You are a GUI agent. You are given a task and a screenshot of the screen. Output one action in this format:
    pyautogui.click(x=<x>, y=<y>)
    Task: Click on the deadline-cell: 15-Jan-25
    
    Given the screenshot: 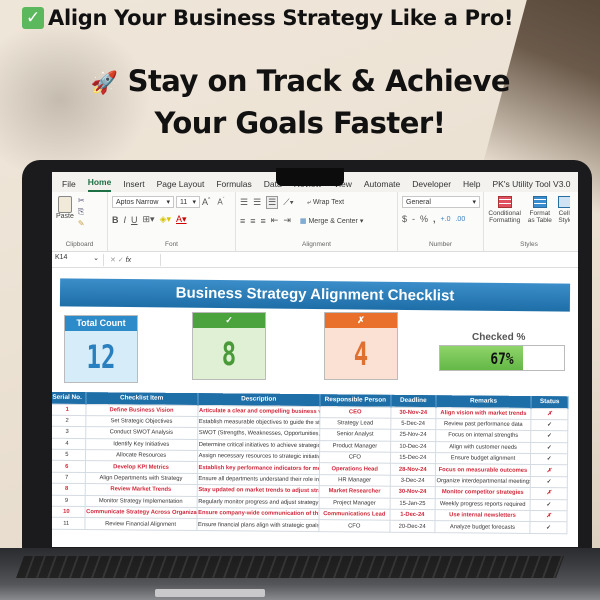 What is the action you would take?
    pyautogui.click(x=412, y=503)
    